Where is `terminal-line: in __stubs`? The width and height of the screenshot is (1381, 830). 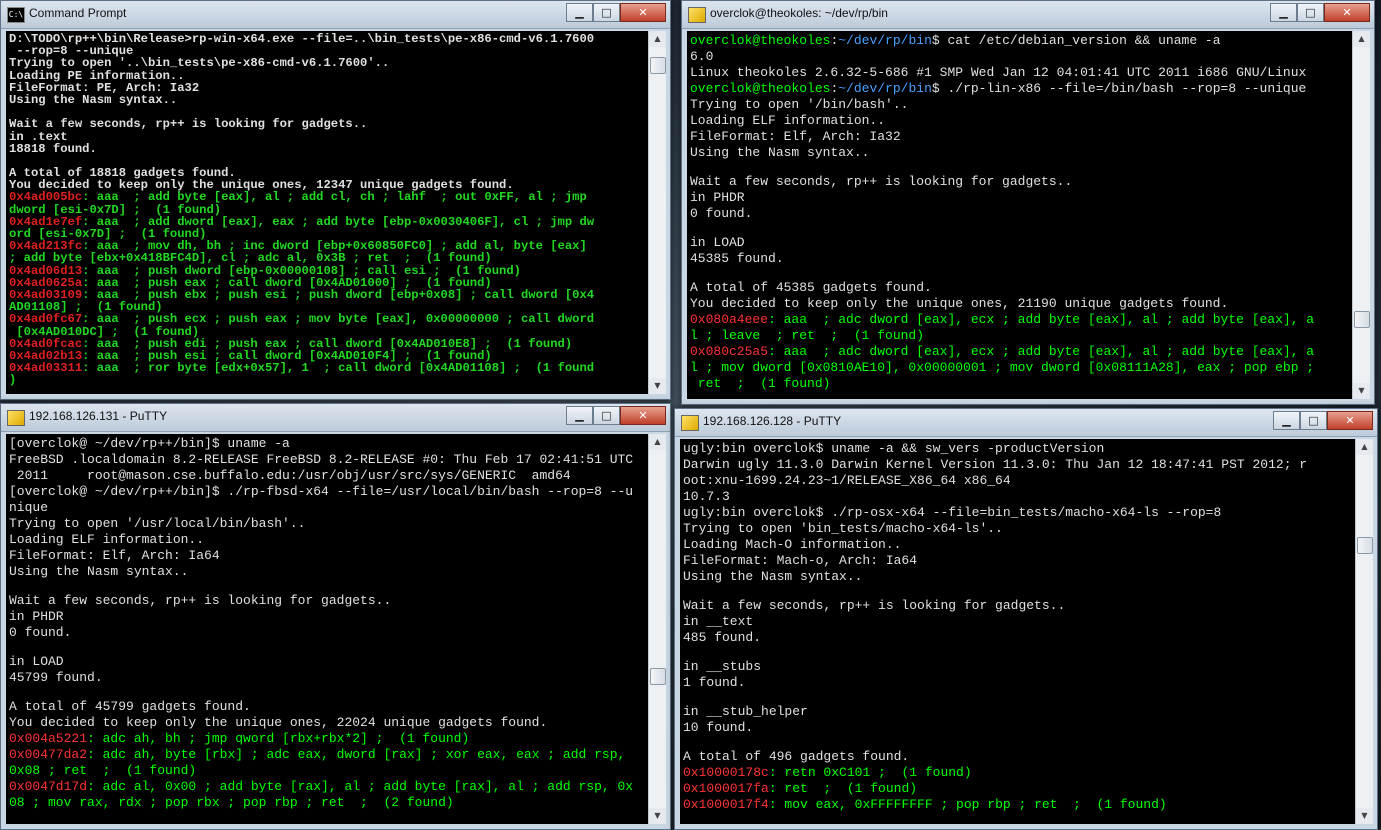
terminal-line: in __stubs is located at coordinates (1018, 667).